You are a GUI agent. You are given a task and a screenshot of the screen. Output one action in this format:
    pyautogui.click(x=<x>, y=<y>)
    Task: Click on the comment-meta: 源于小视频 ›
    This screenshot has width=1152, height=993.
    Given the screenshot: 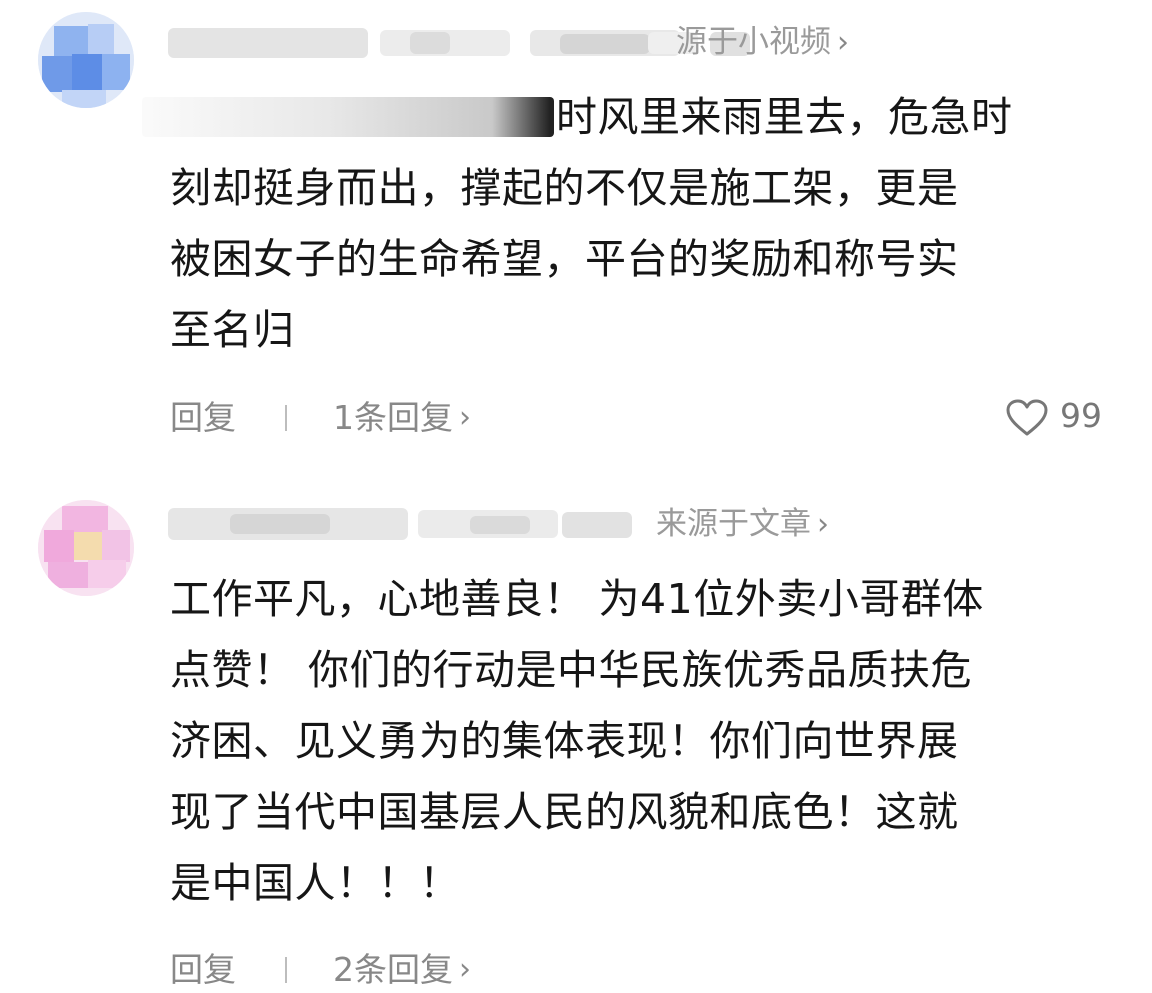 What is the action you would take?
    pyautogui.click(x=529, y=42)
    